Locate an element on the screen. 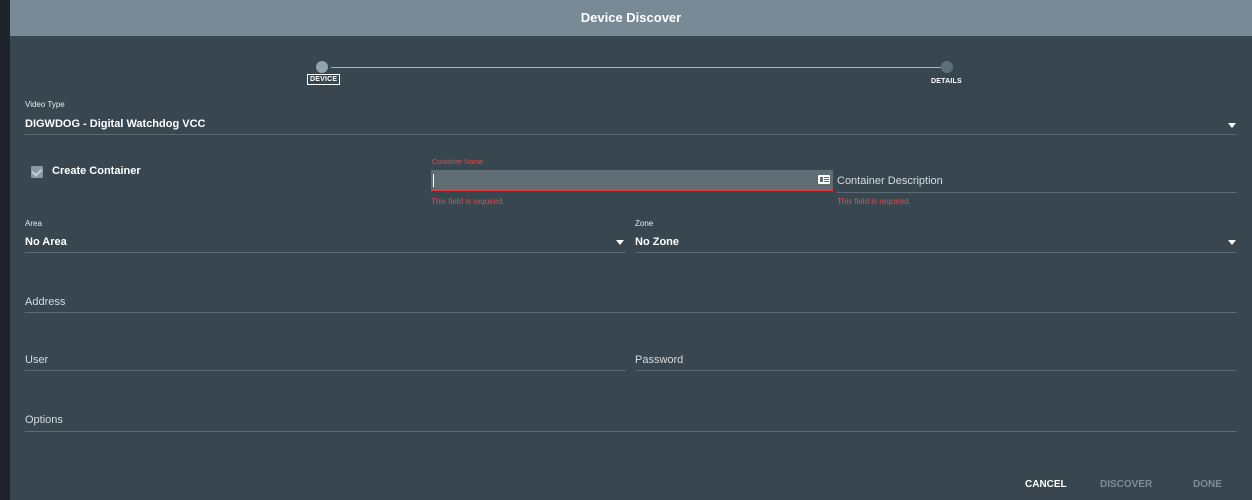 The width and height of the screenshot is (1252, 500). step-device-label: DEVICE is located at coordinates (324, 79).